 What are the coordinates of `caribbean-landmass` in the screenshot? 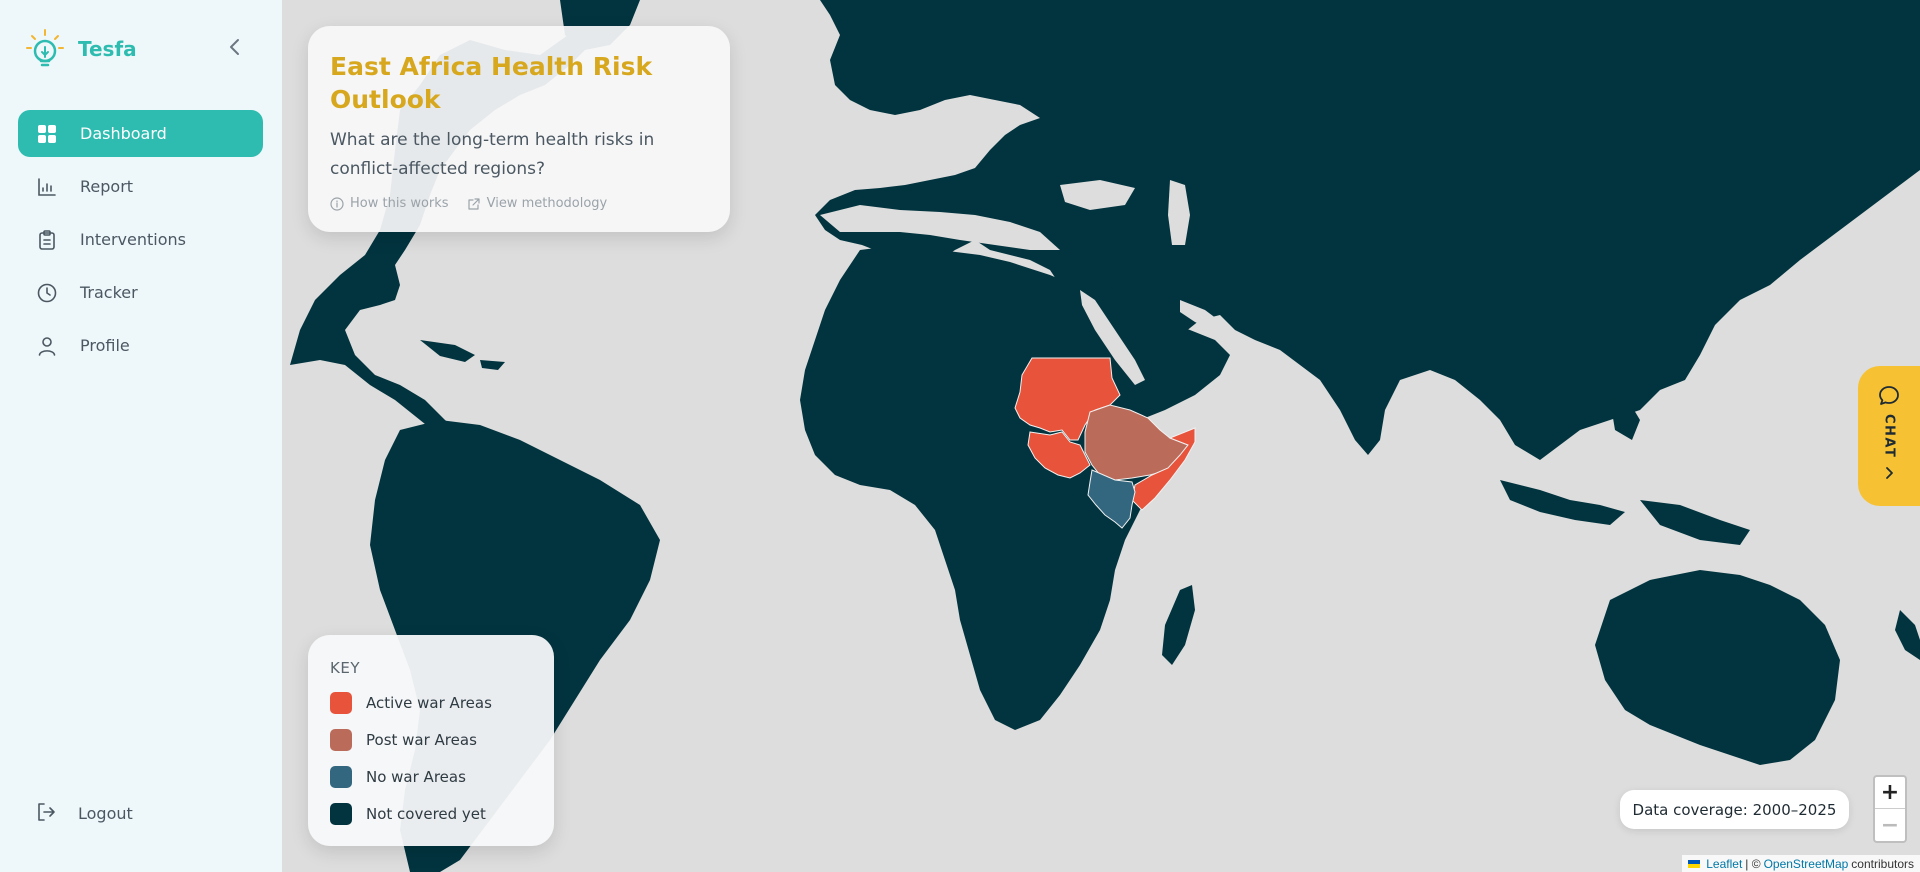 It's located at (462, 355).